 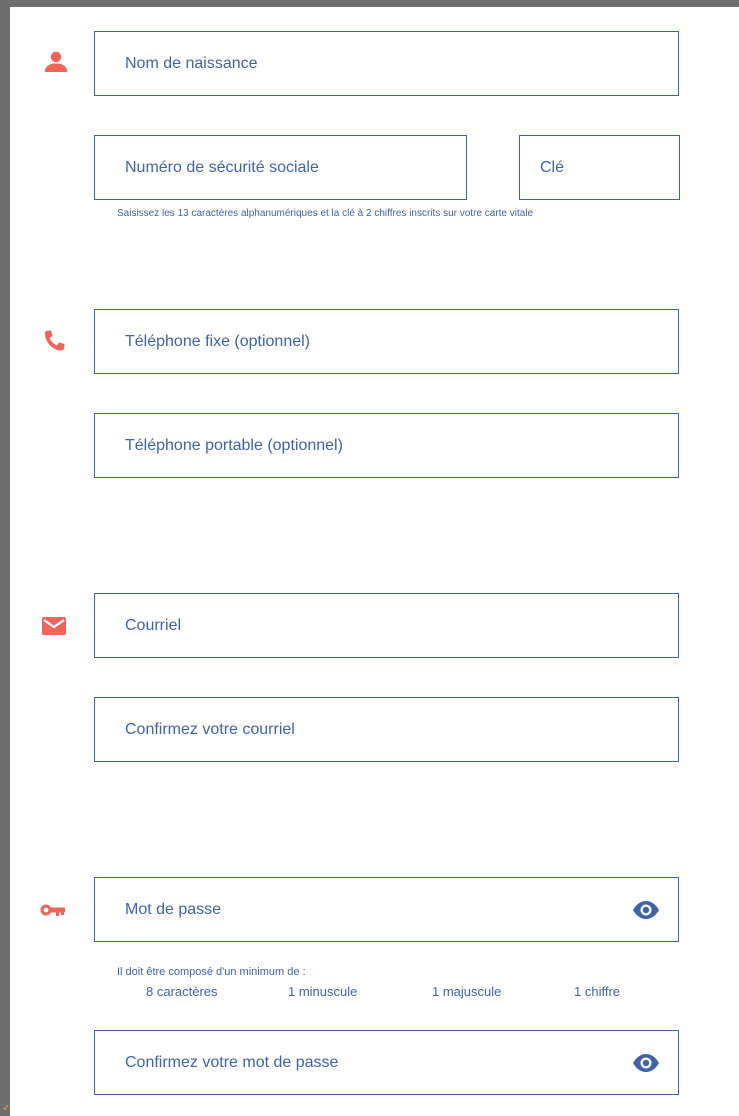 I want to click on password-rule-digit: 1 chiffre, so click(x=597, y=991).